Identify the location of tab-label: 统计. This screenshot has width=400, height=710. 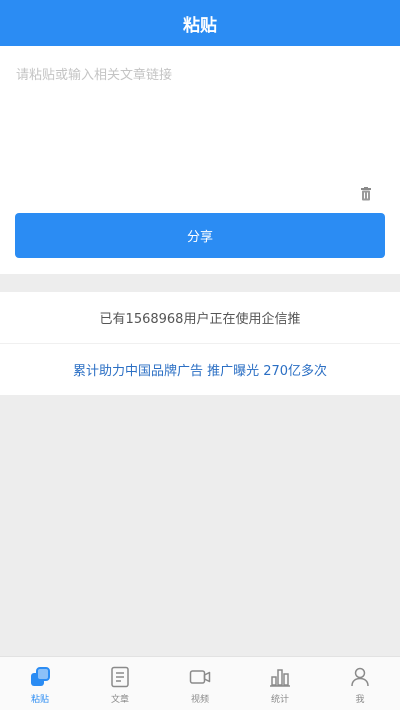
(279, 700).